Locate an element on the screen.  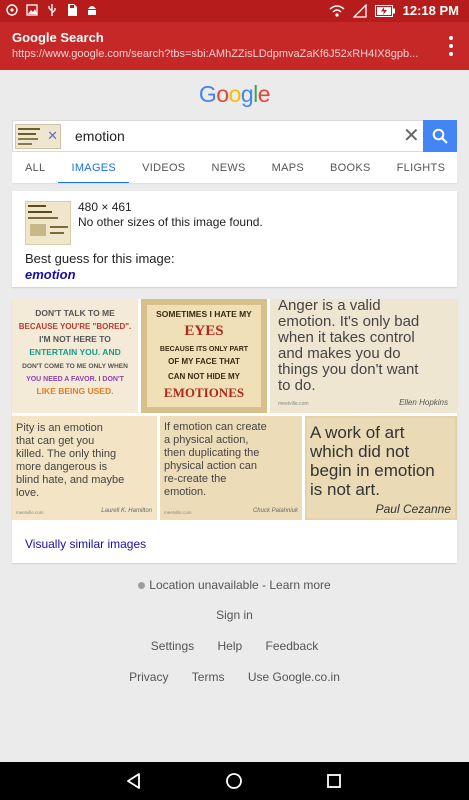
use-google-link: Use Google.co.in is located at coordinates (294, 677).